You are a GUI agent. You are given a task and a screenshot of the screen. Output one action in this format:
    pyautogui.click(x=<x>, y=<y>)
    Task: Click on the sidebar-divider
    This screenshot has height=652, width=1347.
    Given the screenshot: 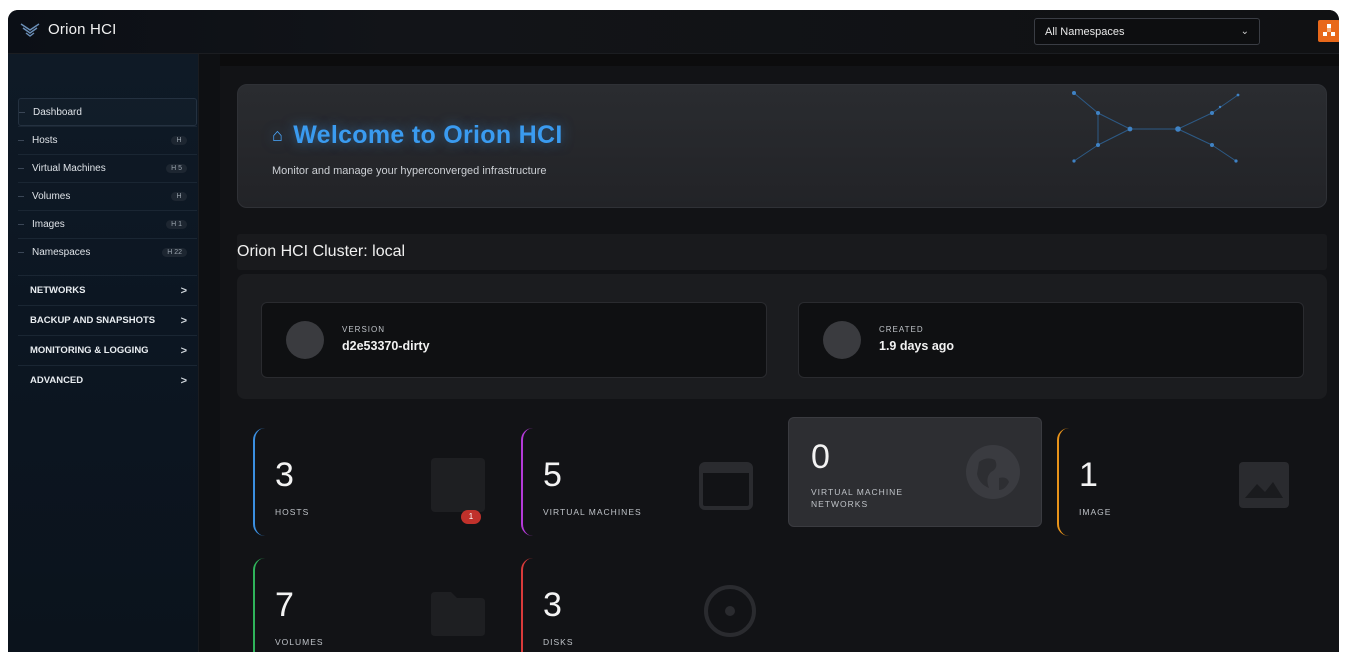 What is the action you would take?
    pyautogui.click(x=209, y=353)
    